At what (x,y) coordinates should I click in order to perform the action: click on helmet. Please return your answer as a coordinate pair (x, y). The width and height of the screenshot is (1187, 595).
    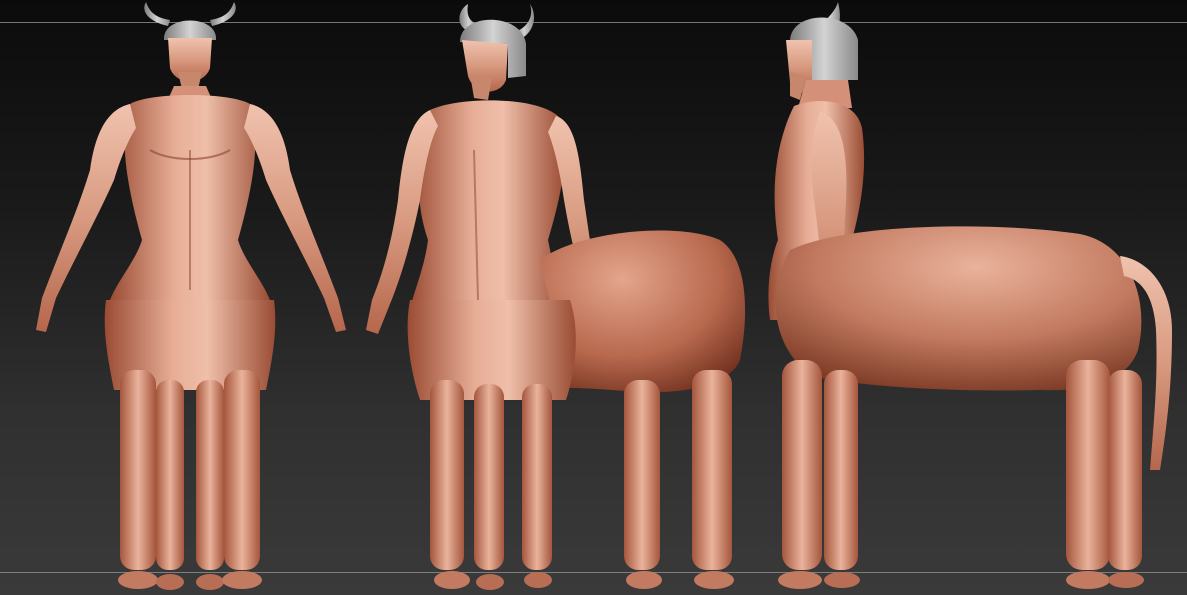
    Looking at the image, I should click on (190, 30).